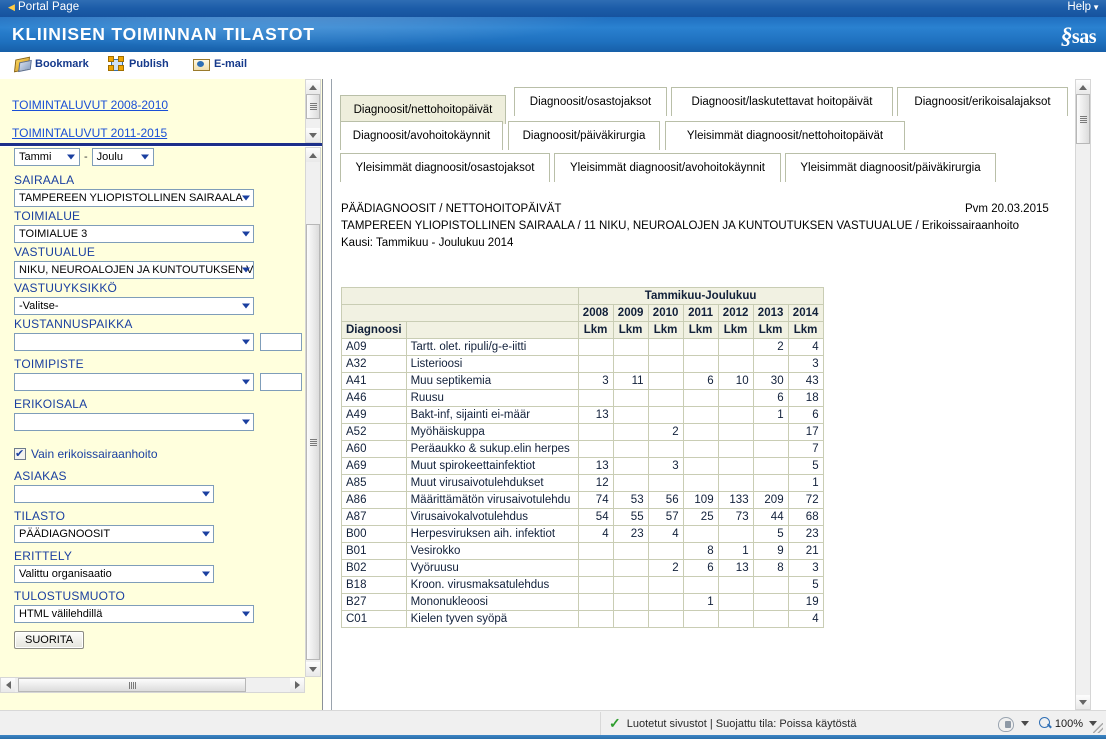  Describe the element at coordinates (630, 619) in the screenshot. I see `cell-value-2009` at that location.